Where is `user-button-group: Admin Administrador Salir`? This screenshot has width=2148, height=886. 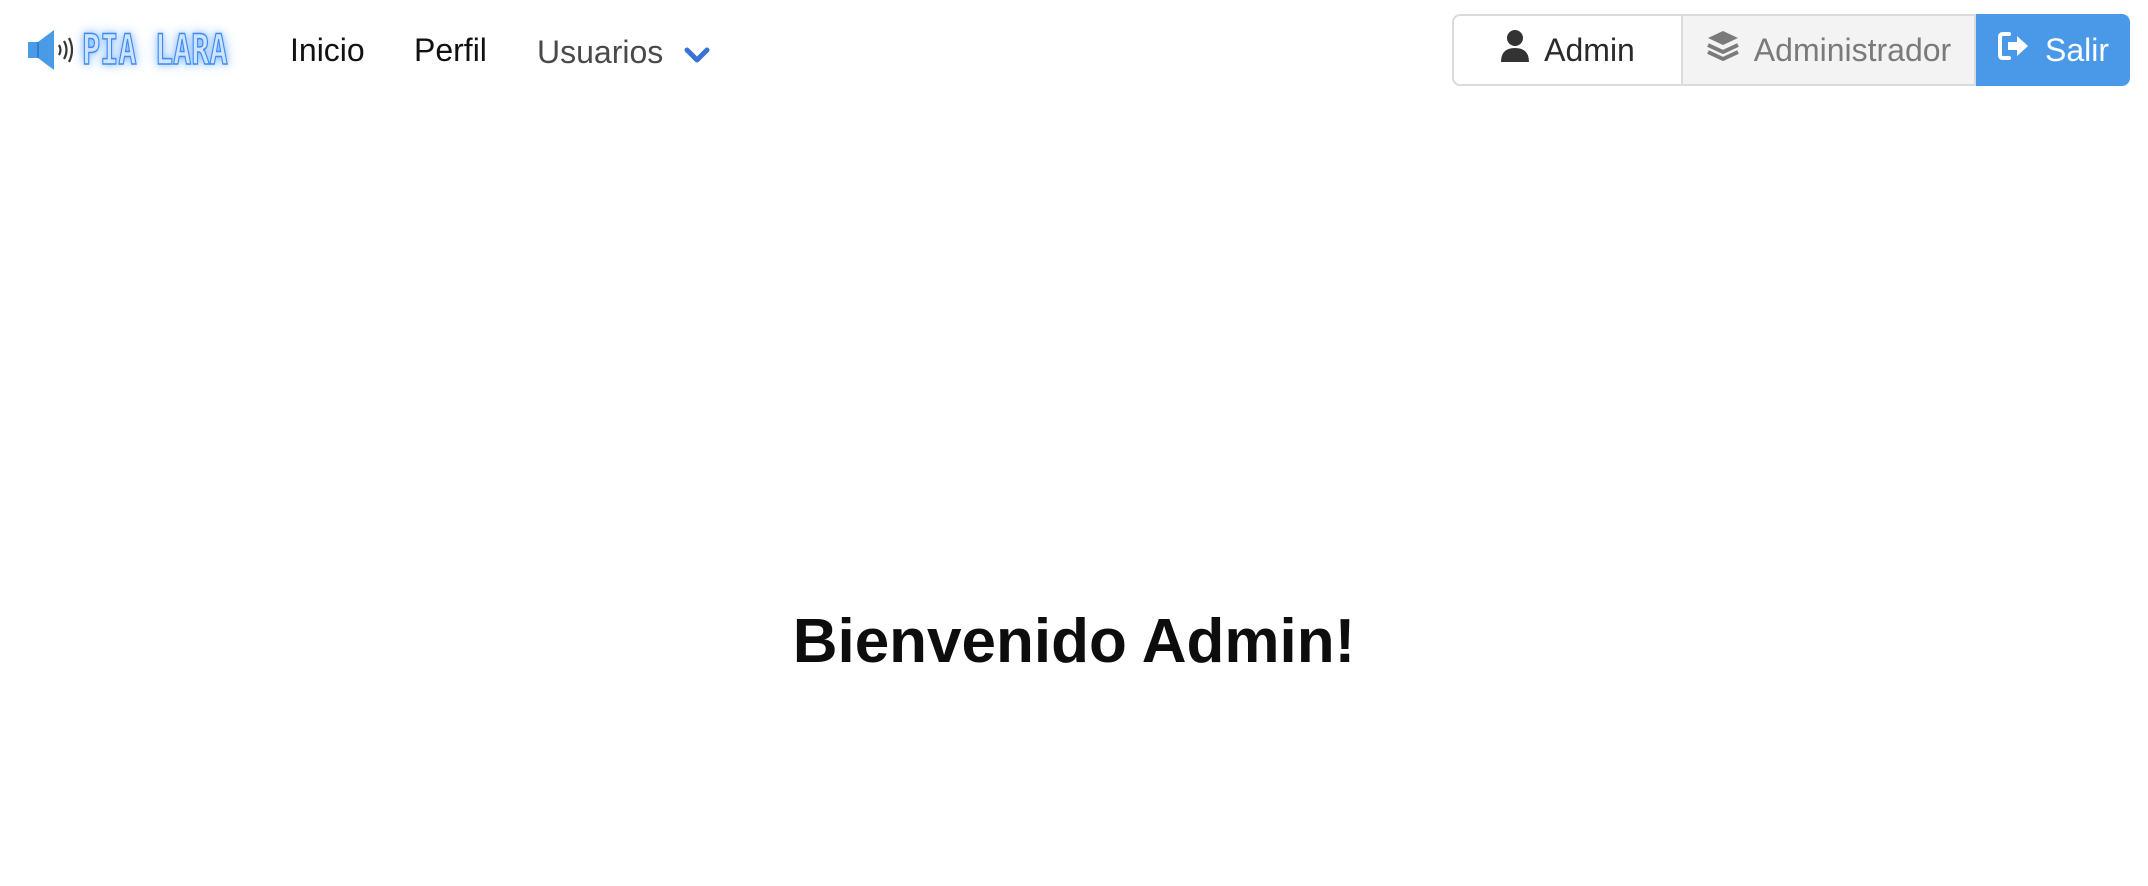 user-button-group: Admin Administrador Salir is located at coordinates (1791, 50).